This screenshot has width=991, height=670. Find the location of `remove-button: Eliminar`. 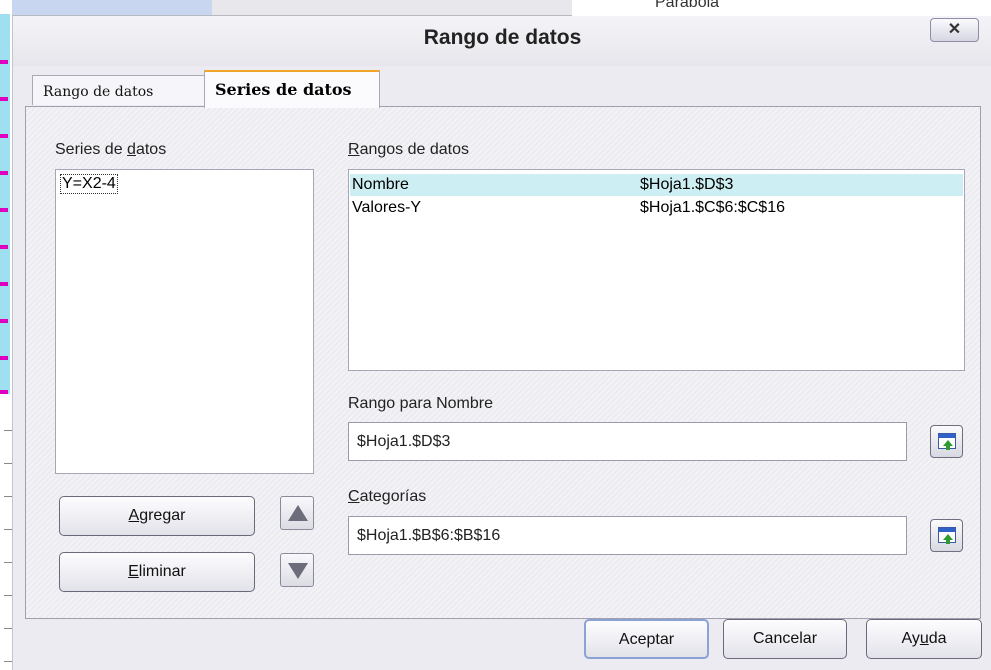

remove-button: Eliminar is located at coordinates (157, 572).